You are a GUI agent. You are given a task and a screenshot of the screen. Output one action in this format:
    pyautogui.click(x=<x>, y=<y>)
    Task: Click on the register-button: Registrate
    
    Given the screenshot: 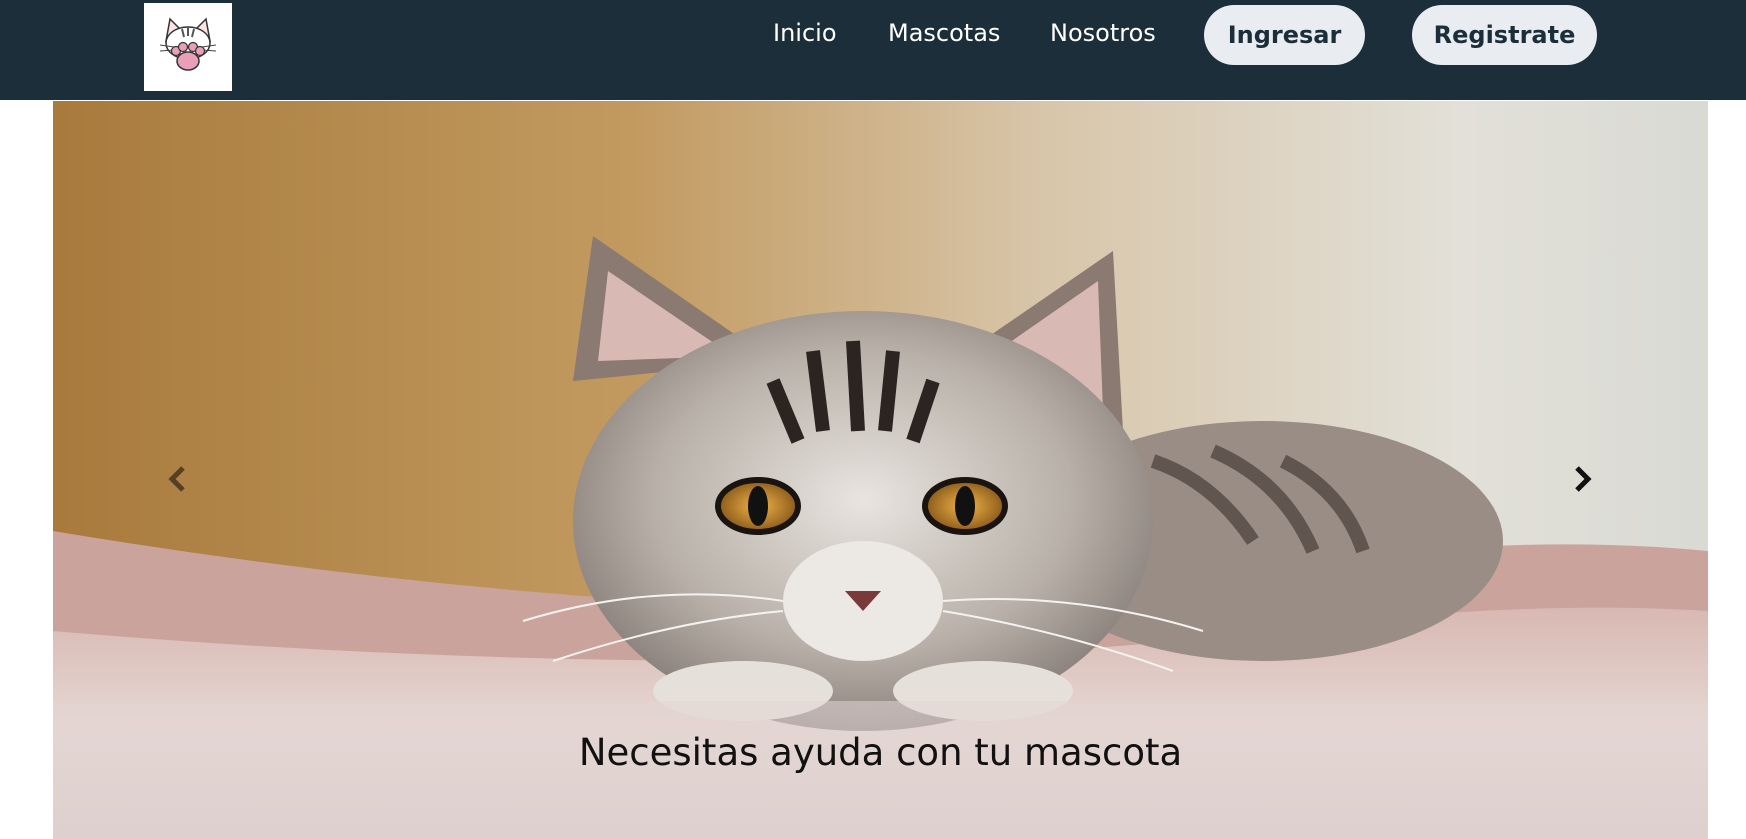 What is the action you would take?
    pyautogui.click(x=1504, y=35)
    